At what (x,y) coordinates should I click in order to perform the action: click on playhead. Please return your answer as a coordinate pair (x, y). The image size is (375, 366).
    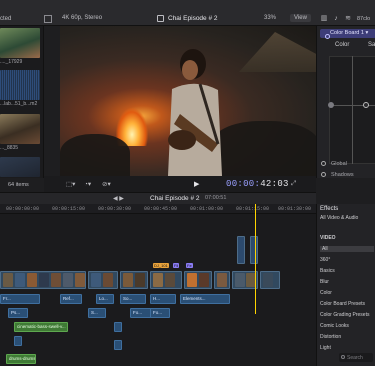
    Looking at the image, I should click on (255, 259).